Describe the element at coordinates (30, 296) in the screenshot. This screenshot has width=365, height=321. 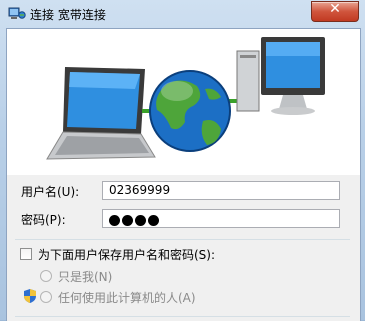
I see `uac-shield-icon` at that location.